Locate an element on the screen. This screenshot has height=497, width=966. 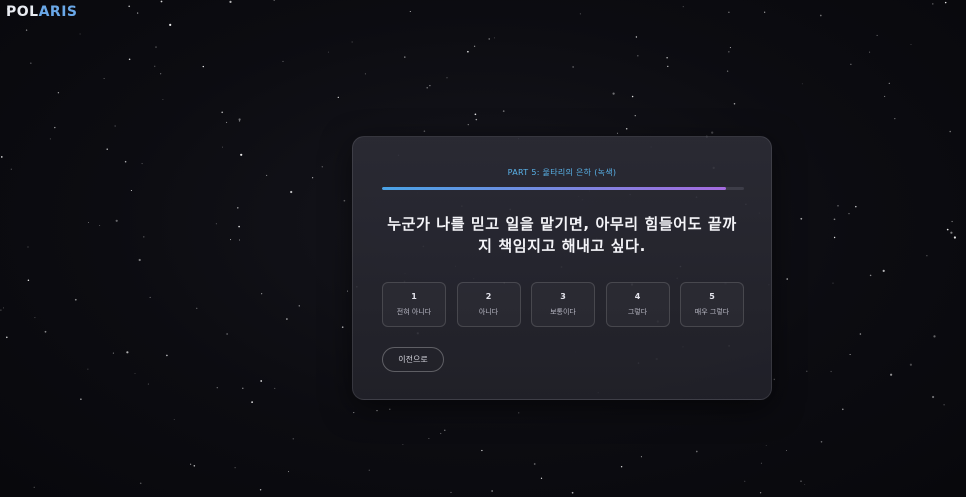
logo-text-main: POL is located at coordinates (22, 12).